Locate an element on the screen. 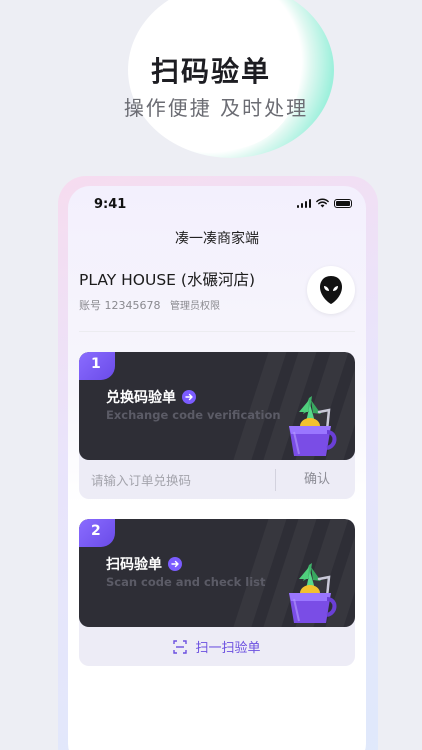 The width and height of the screenshot is (422, 750). status-time: 9:41 is located at coordinates (110, 204).